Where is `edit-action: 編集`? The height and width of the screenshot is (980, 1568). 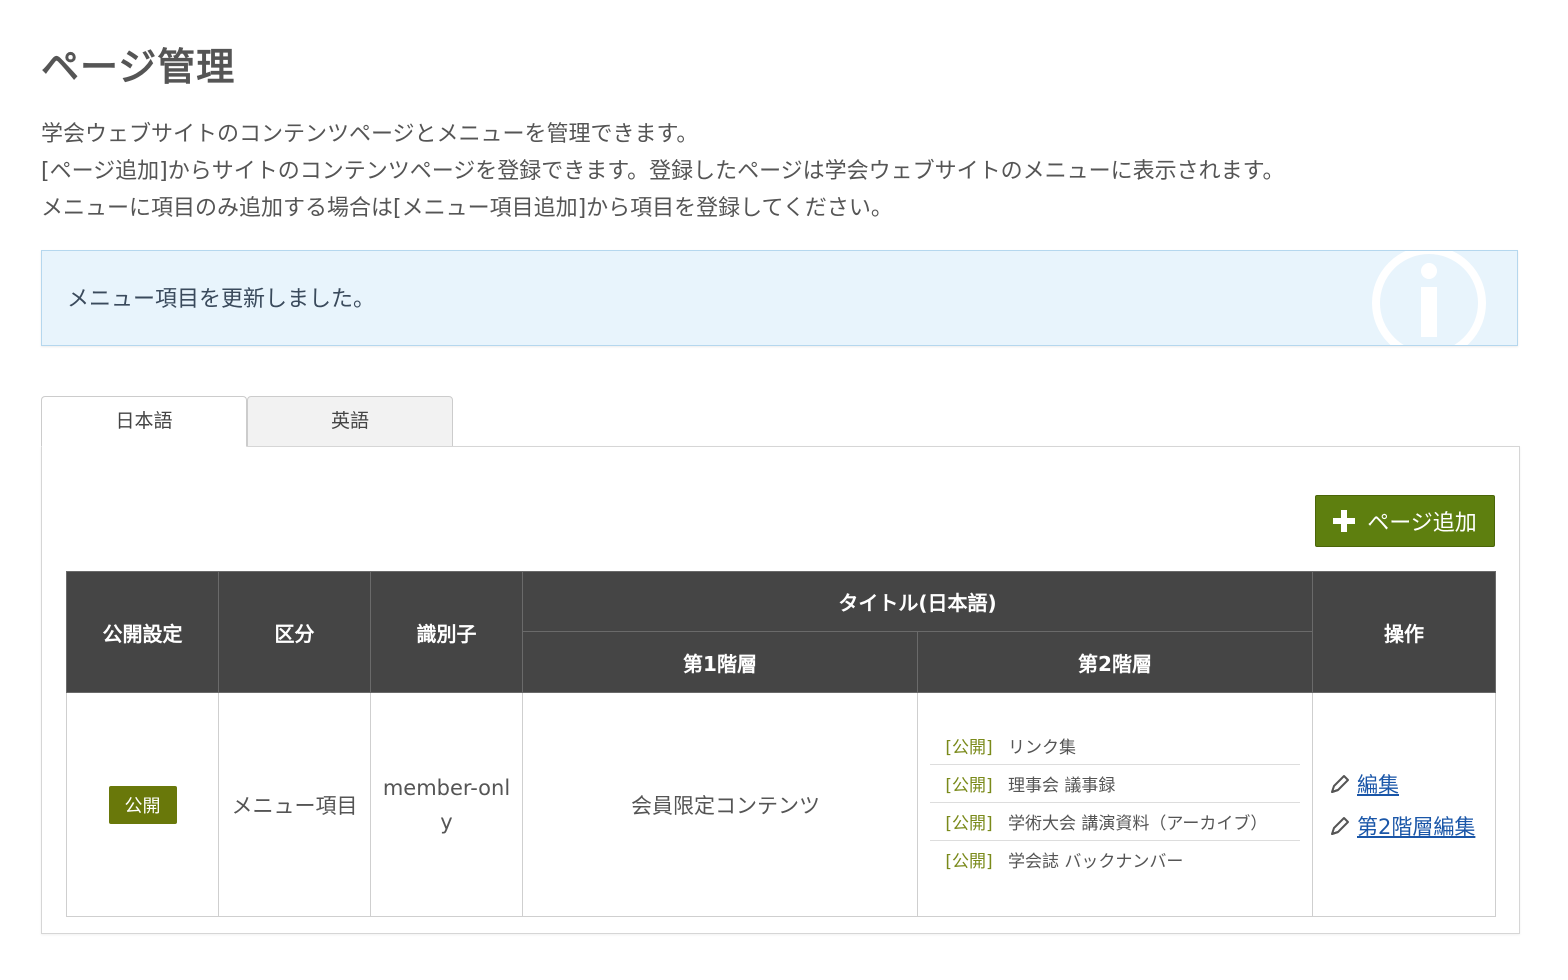 edit-action: 編集 is located at coordinates (1411, 784).